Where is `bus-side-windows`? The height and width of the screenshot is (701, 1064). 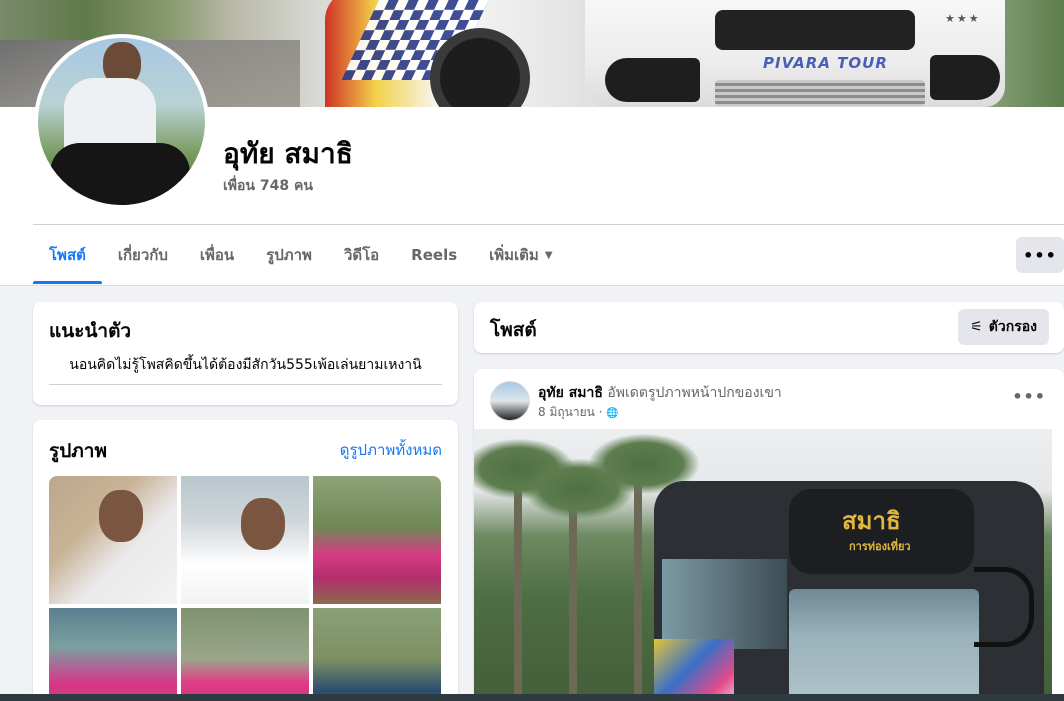
bus-side-windows is located at coordinates (724, 604).